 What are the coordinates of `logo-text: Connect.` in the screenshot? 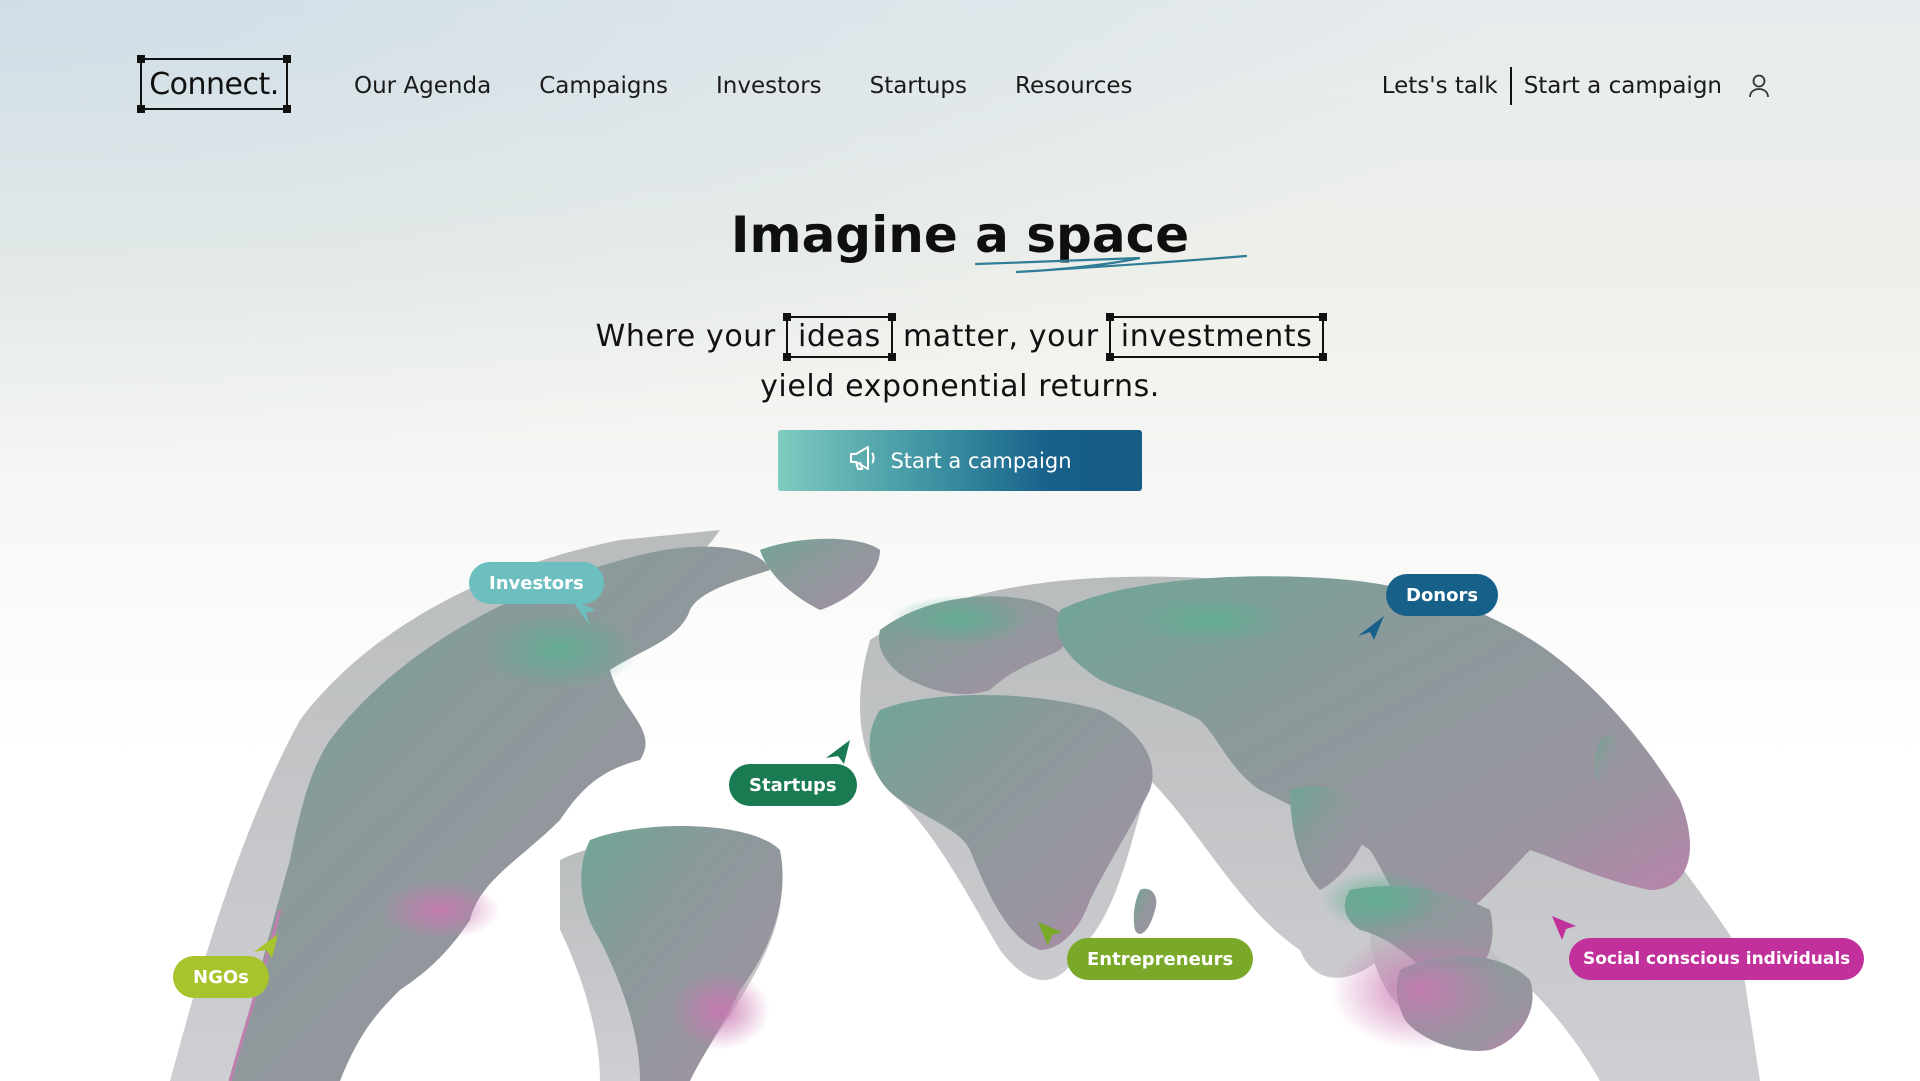 It's located at (214, 84).